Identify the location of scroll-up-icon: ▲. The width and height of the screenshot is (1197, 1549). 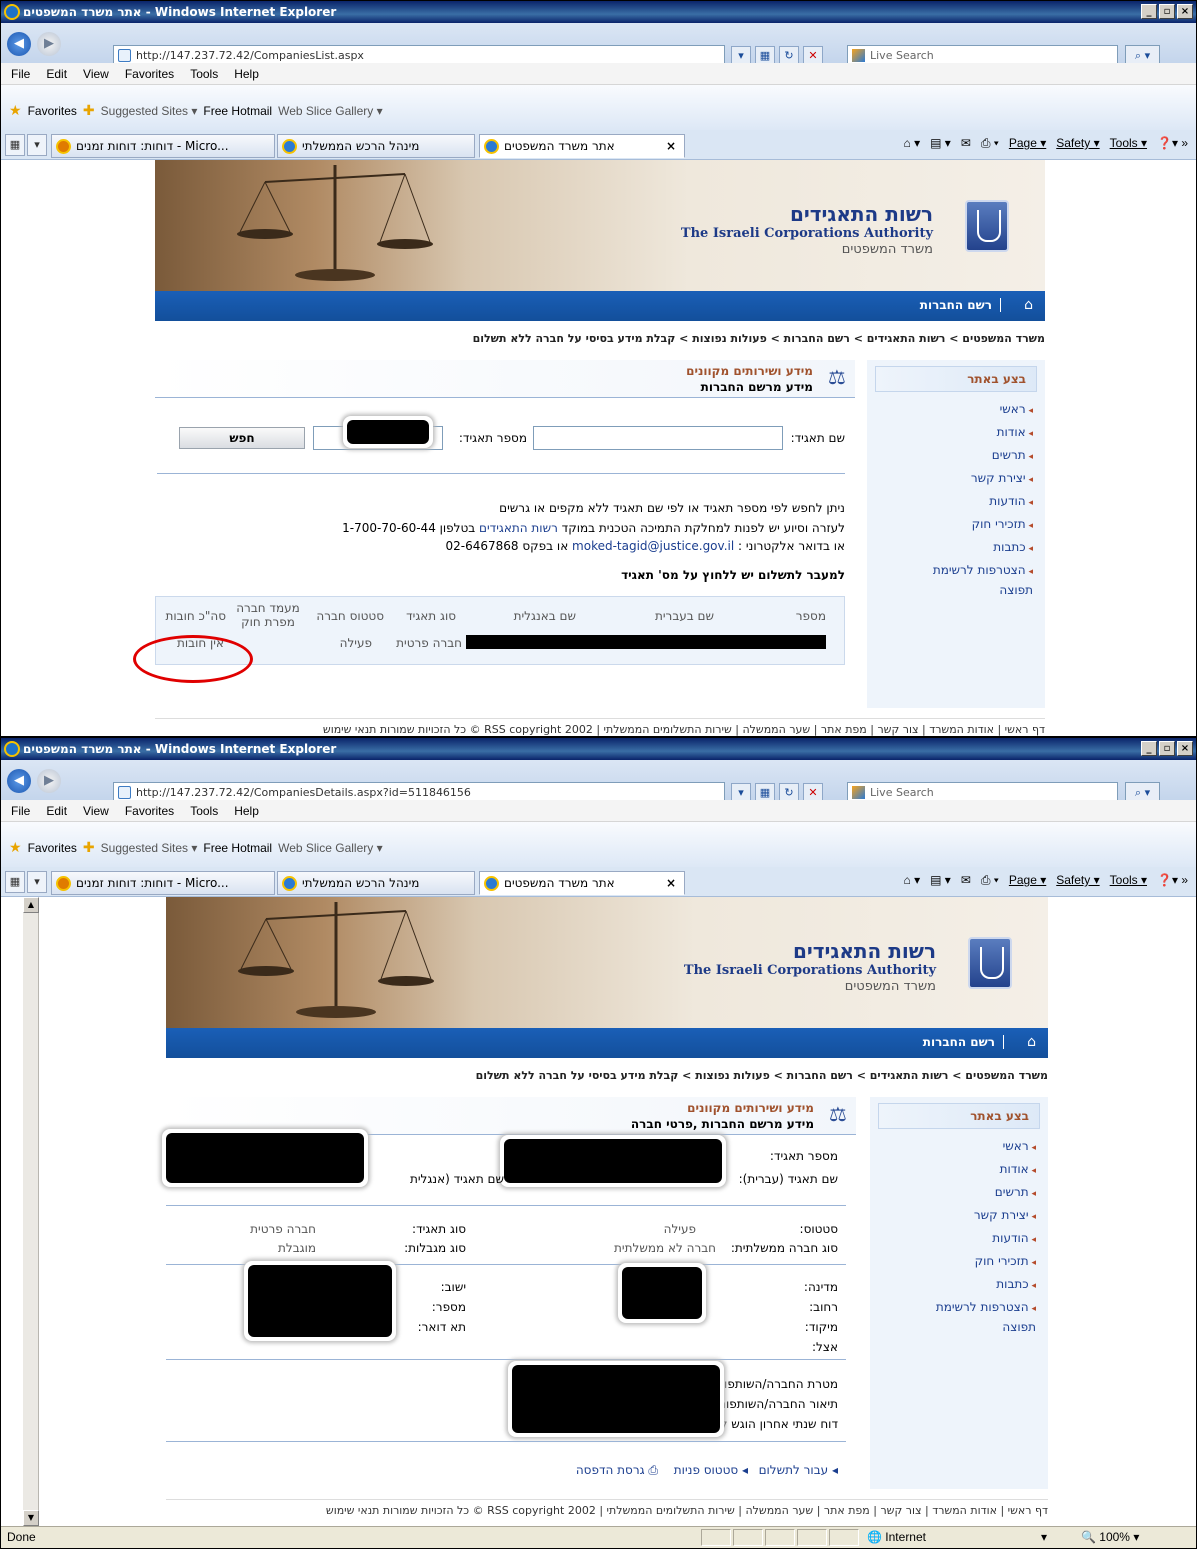
(31, 905).